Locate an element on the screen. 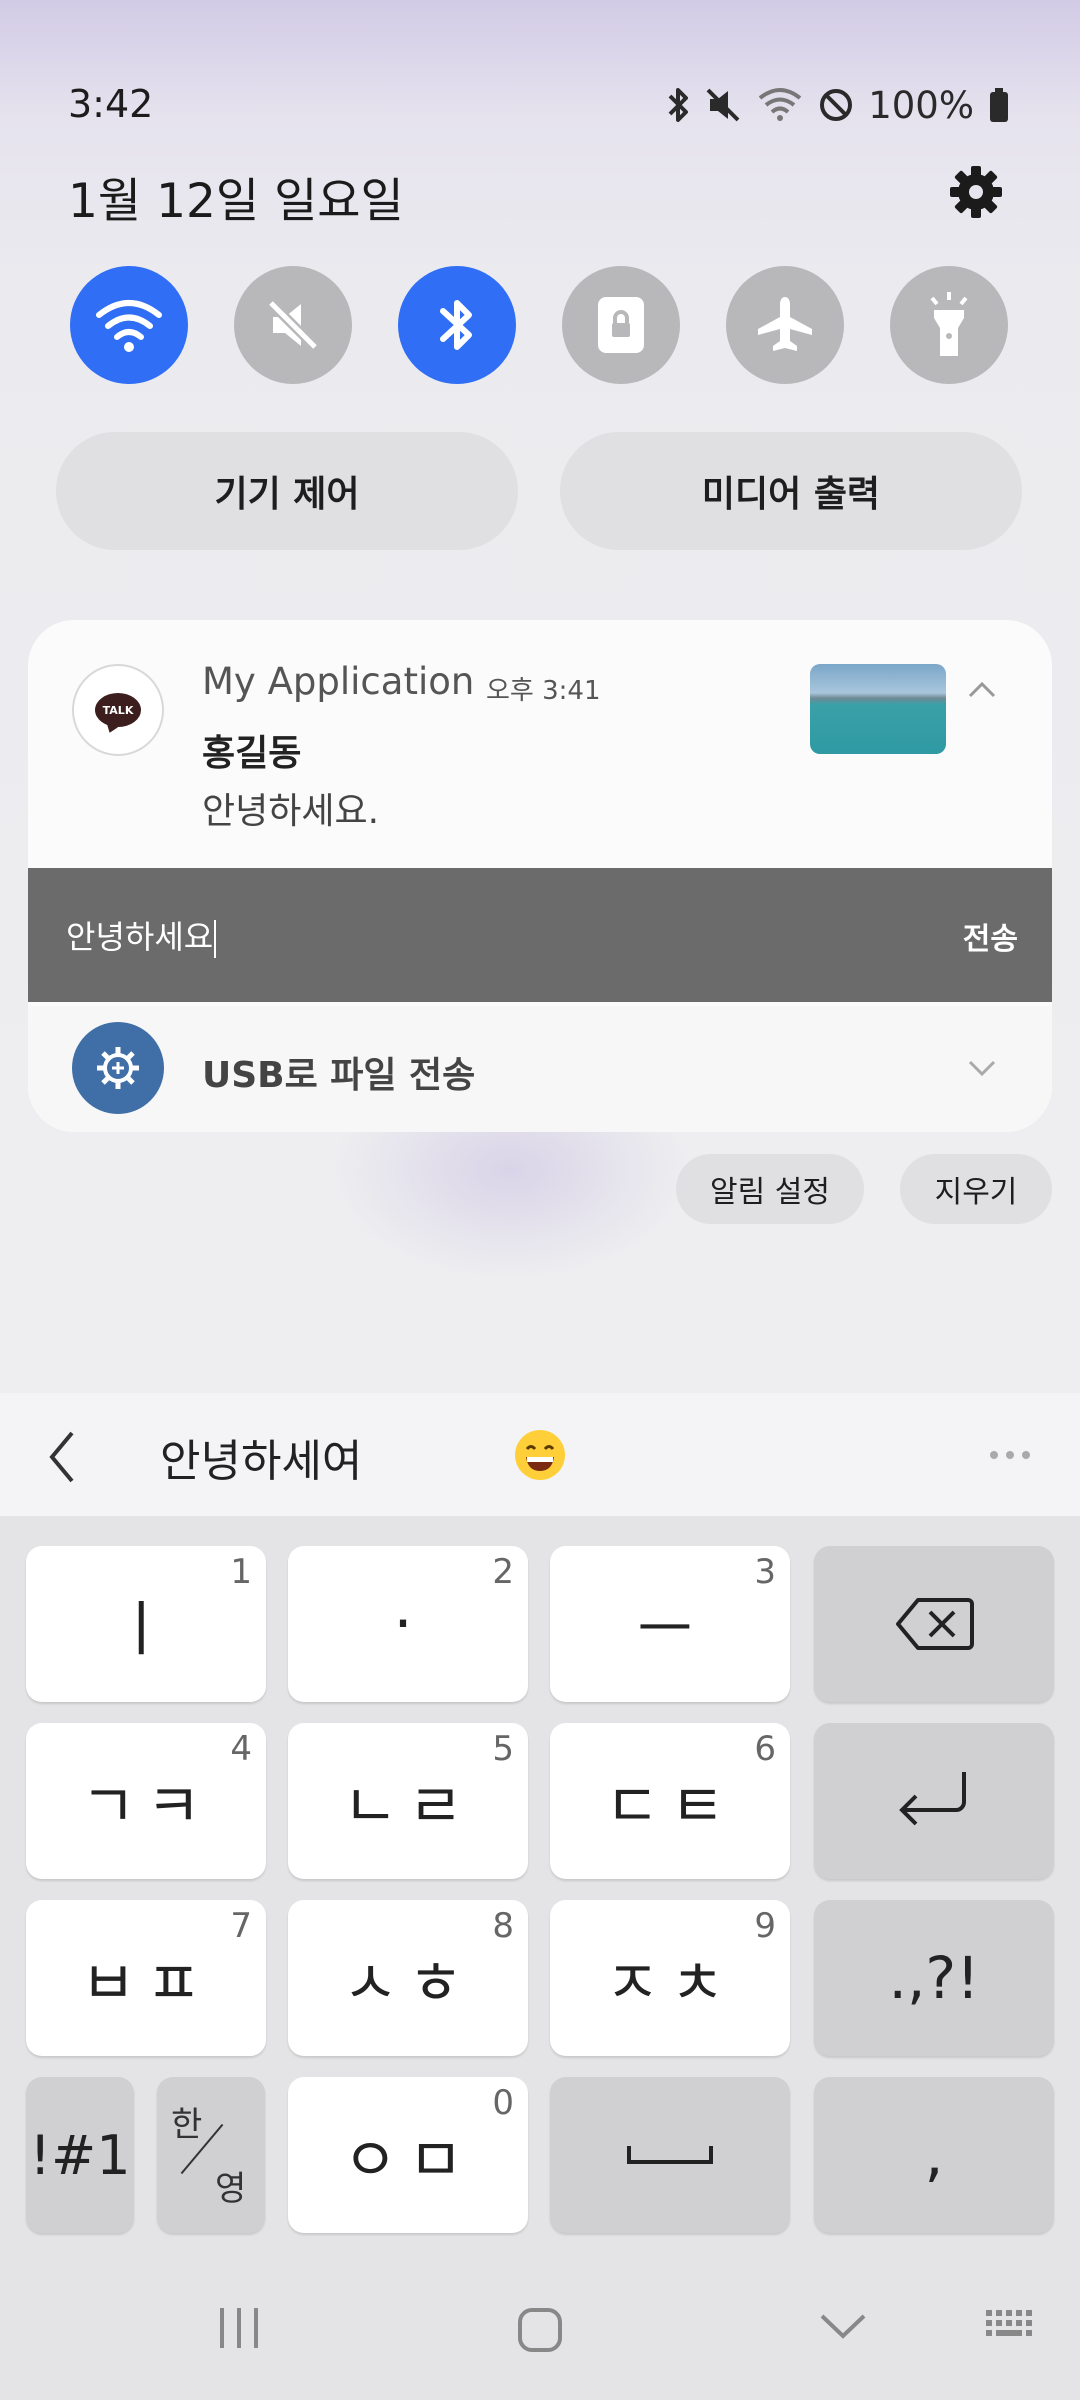 This screenshot has height=2400, width=1080. key-label: ㄱㅋ is located at coordinates (146, 1806).